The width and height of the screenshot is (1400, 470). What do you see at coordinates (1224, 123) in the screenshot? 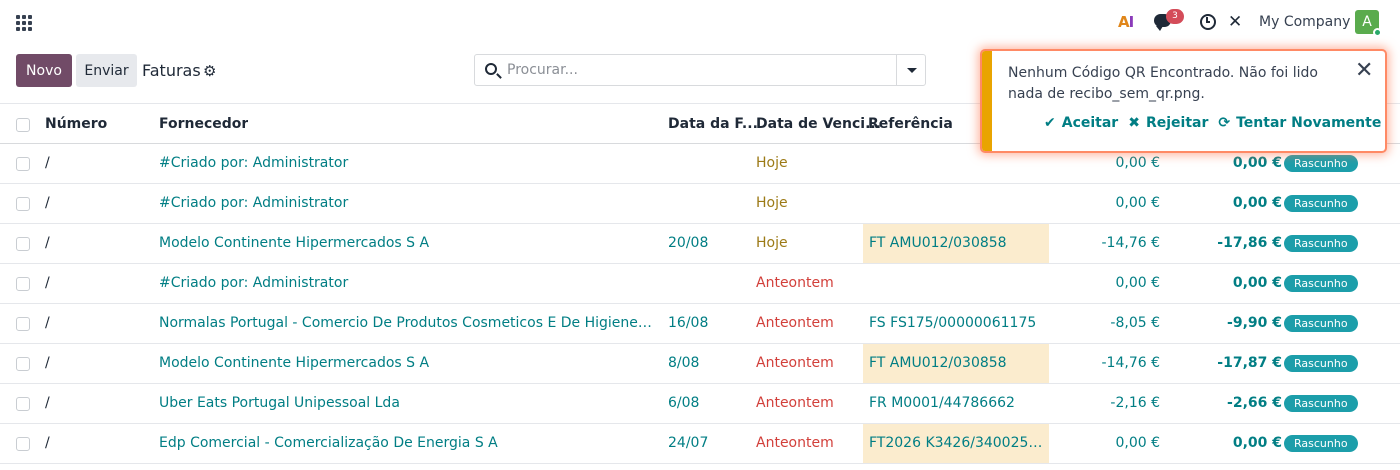
I see `refresh-icon: ⟳` at bounding box center [1224, 123].